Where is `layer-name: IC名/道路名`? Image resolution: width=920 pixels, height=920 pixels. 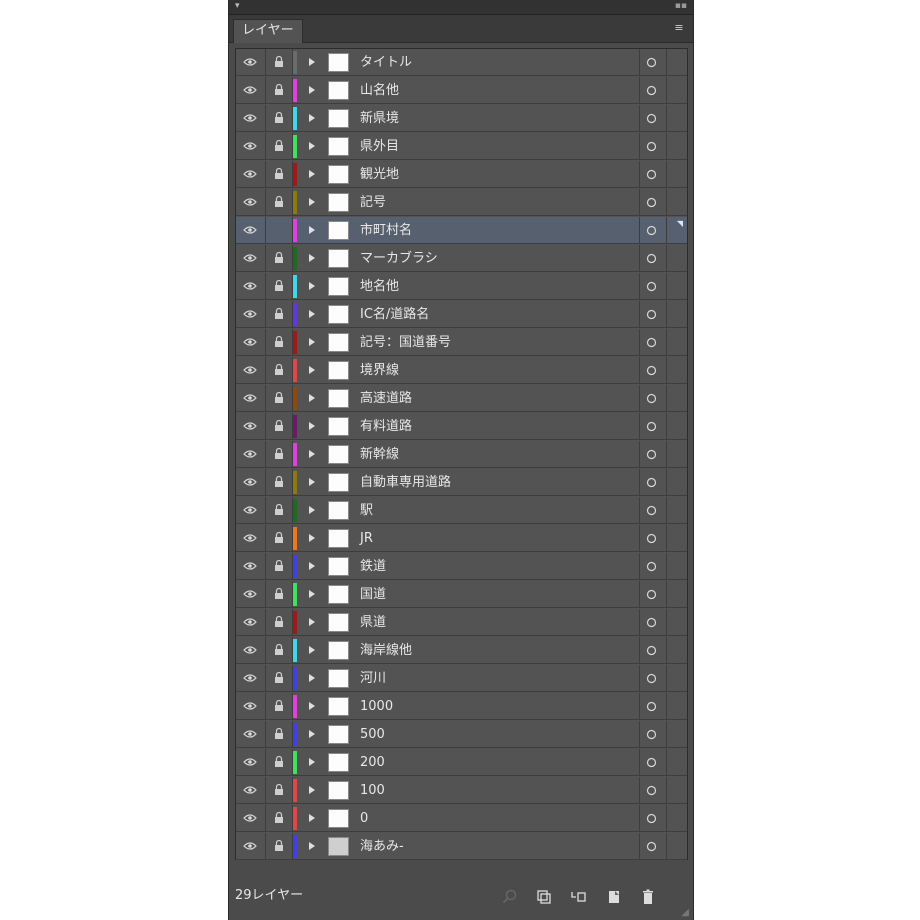
layer-name: IC名/道路名 is located at coordinates (394, 314).